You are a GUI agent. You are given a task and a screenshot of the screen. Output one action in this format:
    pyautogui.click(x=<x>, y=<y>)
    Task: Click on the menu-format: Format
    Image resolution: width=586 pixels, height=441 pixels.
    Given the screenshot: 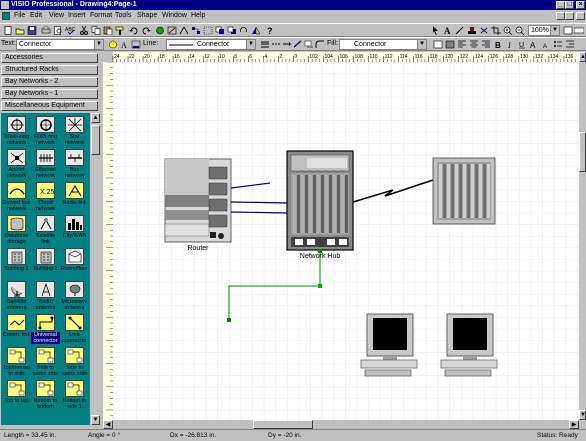 What is the action you would take?
    pyautogui.click(x=101, y=16)
    